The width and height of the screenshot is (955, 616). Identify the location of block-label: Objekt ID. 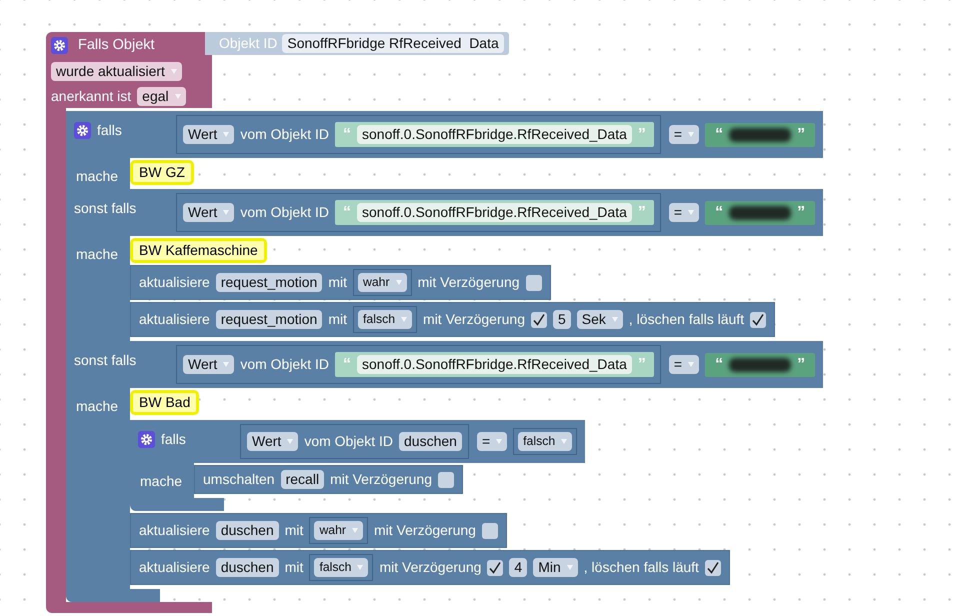
(248, 43).